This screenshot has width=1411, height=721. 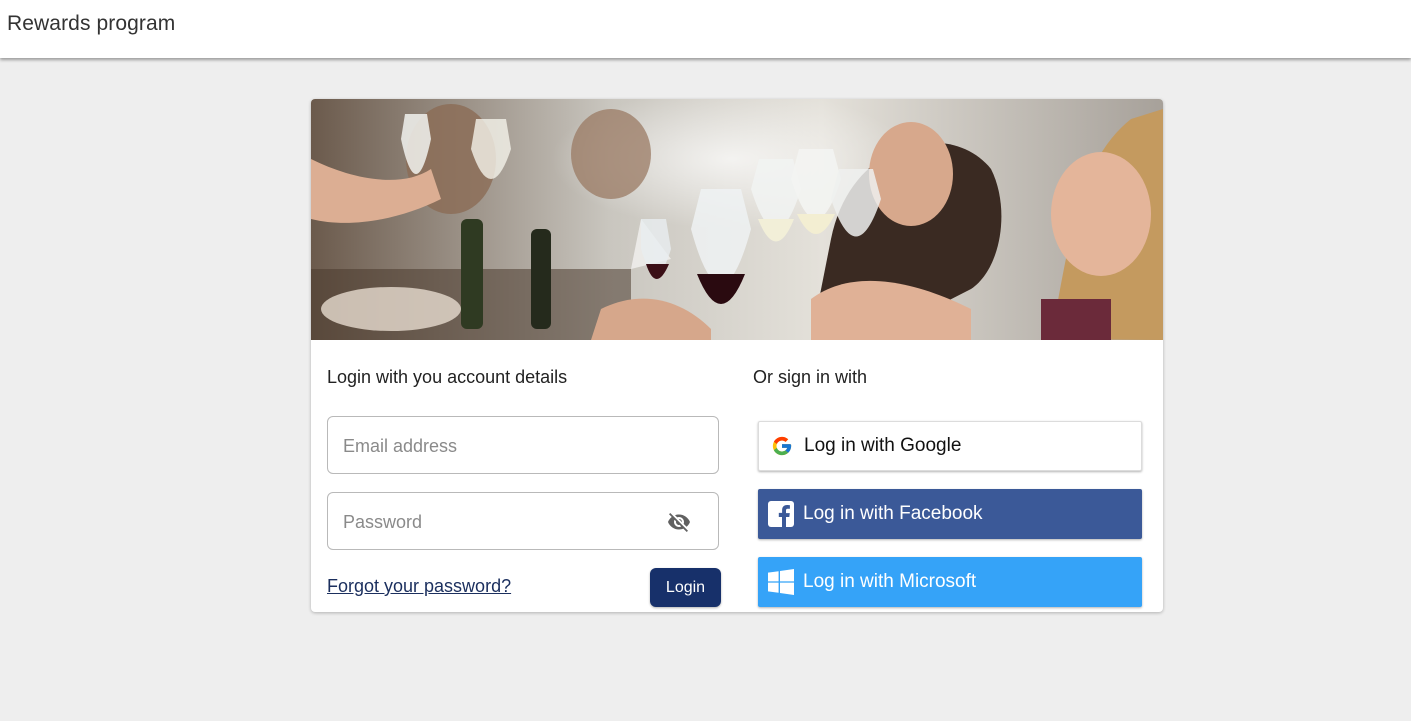 I want to click on login-button: Login, so click(x=685, y=587).